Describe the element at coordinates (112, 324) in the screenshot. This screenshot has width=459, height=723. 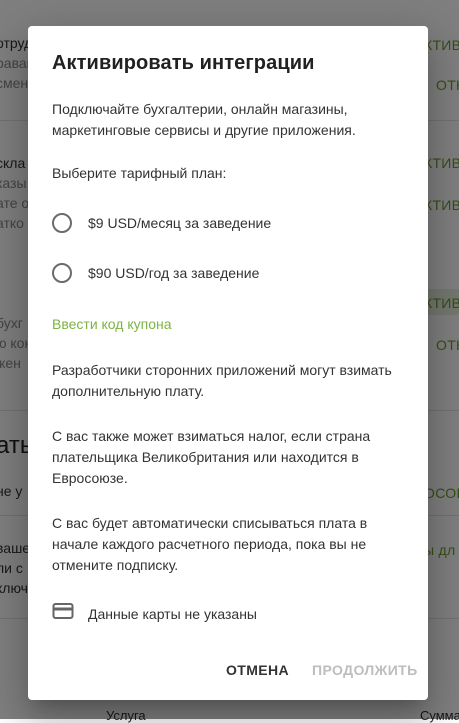
I see `enter-coupon-link: Ввести код купона` at that location.